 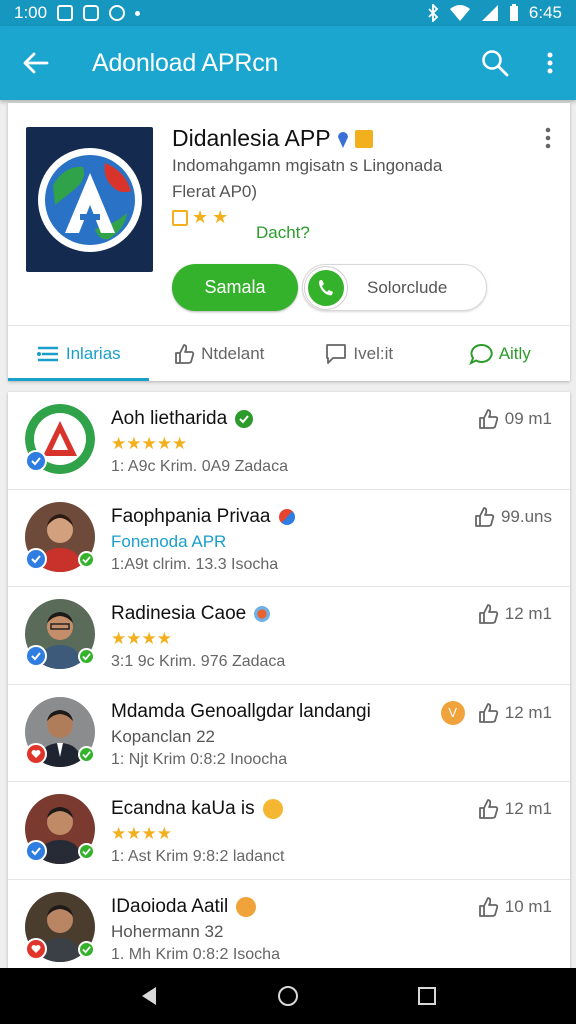 I want to click on review-title-row: IDaoioda Aatil, so click(x=184, y=906).